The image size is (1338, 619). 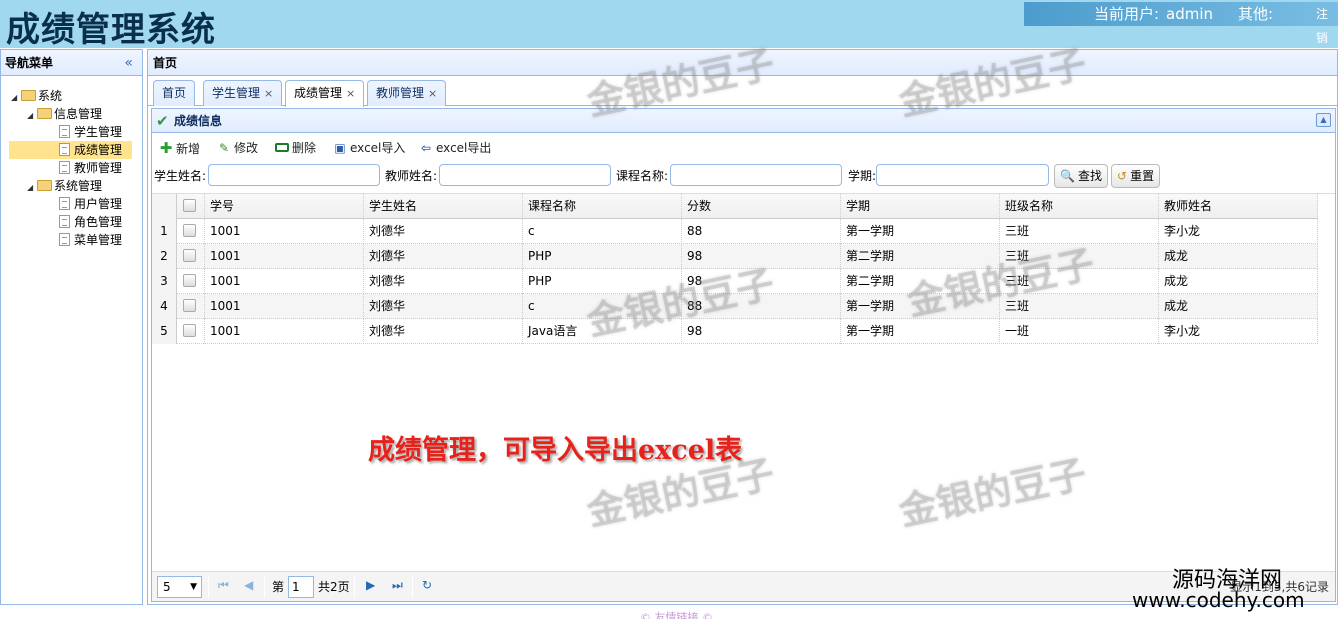 What do you see at coordinates (193, 587) in the screenshot?
I see `chevron-down-icon: ▼` at bounding box center [193, 587].